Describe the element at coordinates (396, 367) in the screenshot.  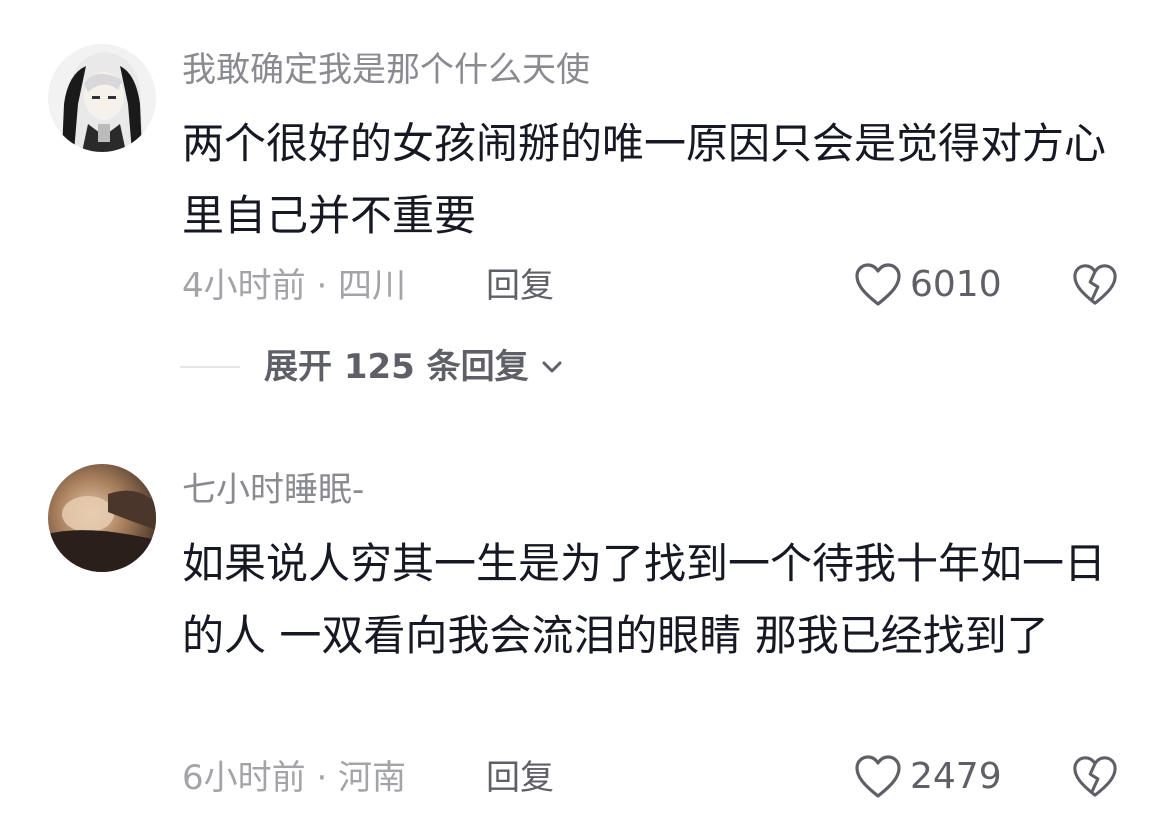
I see `expand-replies-label: 展开 125 条回复` at that location.